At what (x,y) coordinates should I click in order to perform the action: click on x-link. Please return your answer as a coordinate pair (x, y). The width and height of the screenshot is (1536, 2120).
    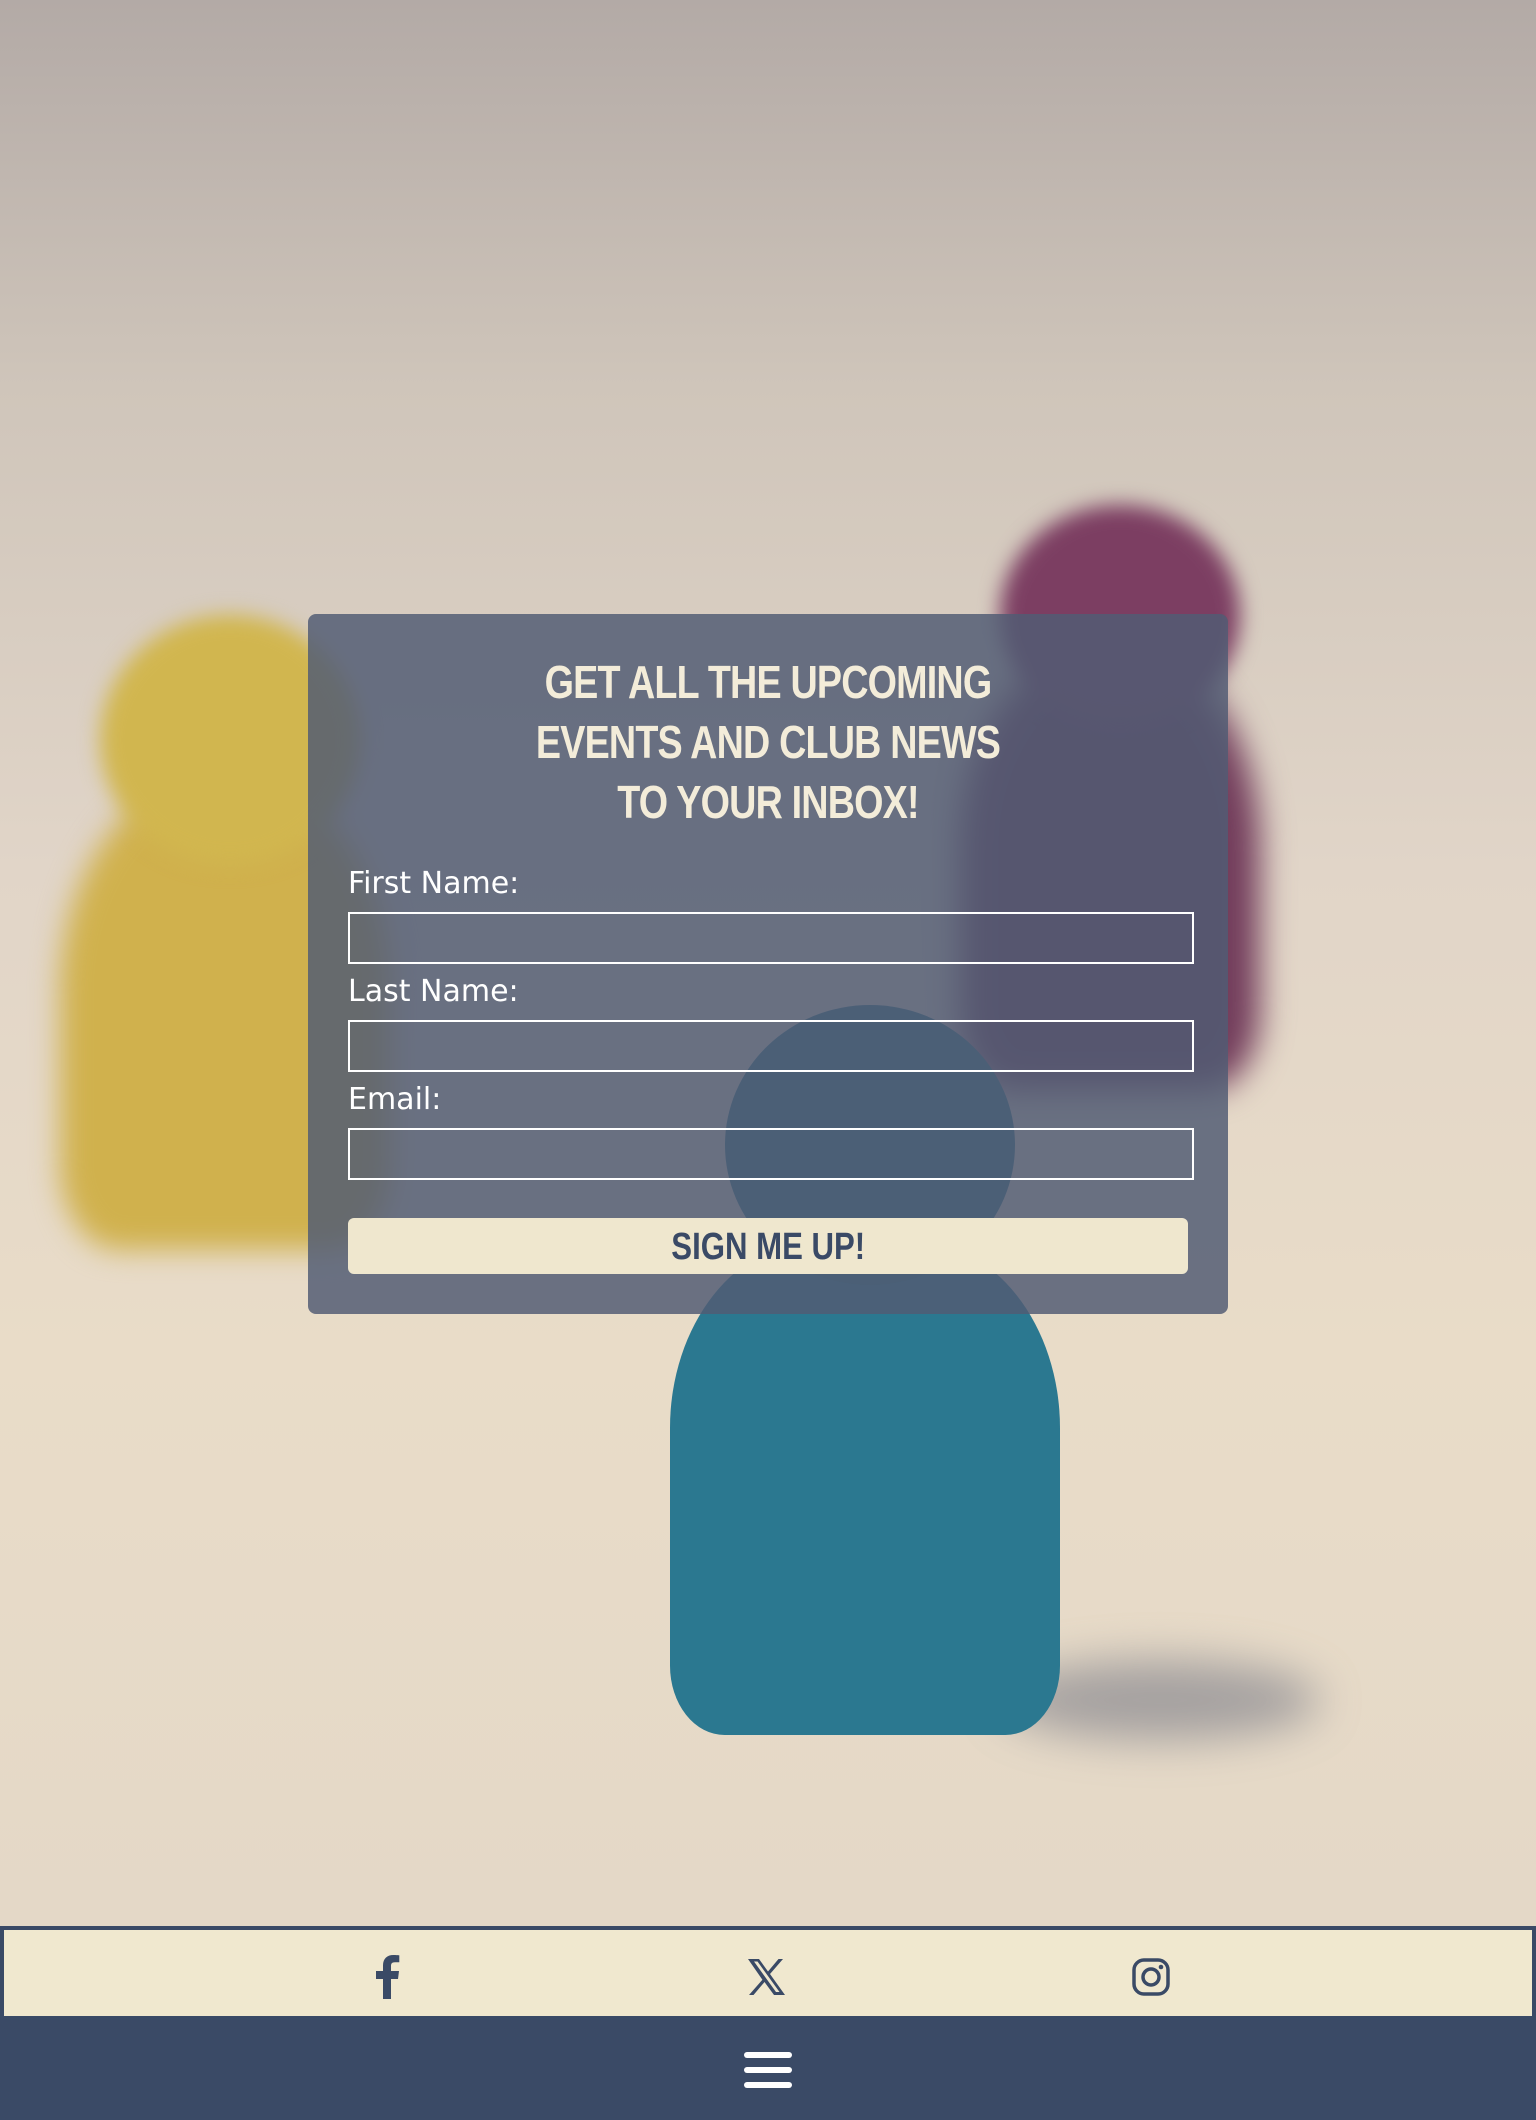
    Looking at the image, I should click on (767, 1977).